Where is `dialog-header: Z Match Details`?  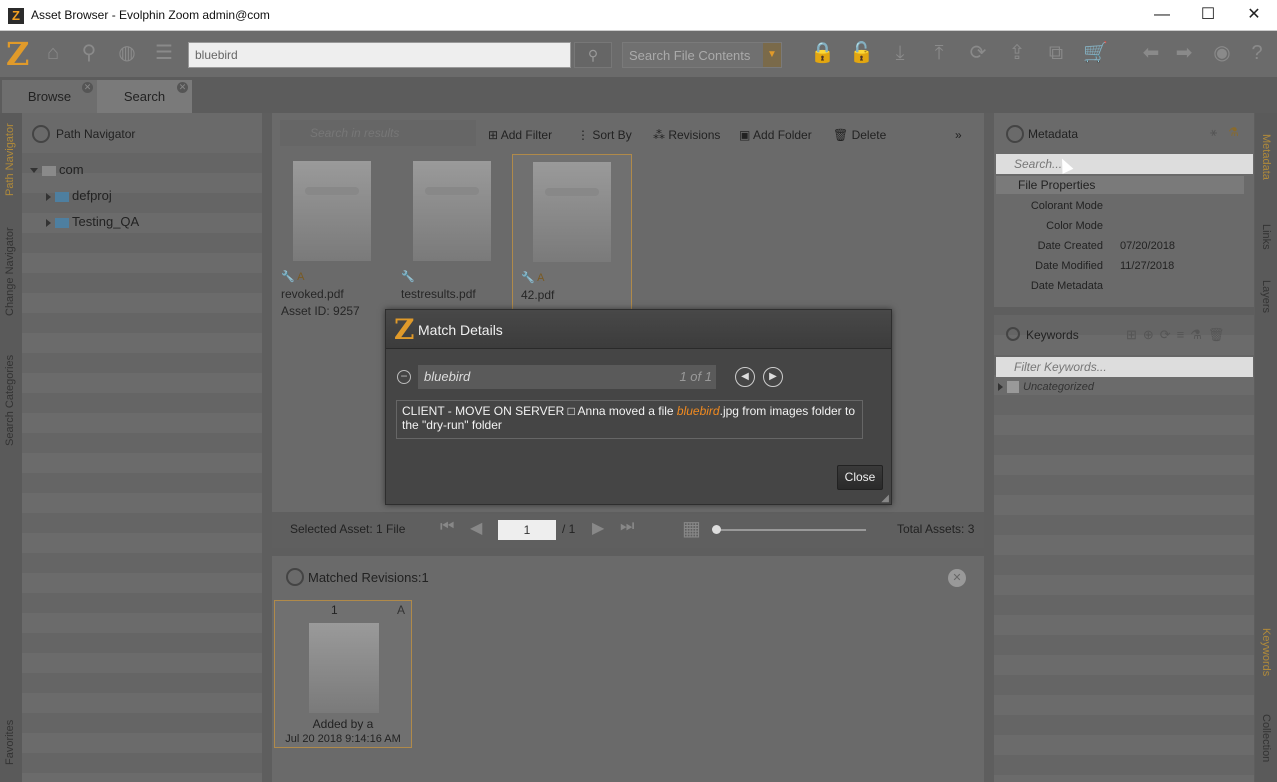 dialog-header: Z Match Details is located at coordinates (638, 329).